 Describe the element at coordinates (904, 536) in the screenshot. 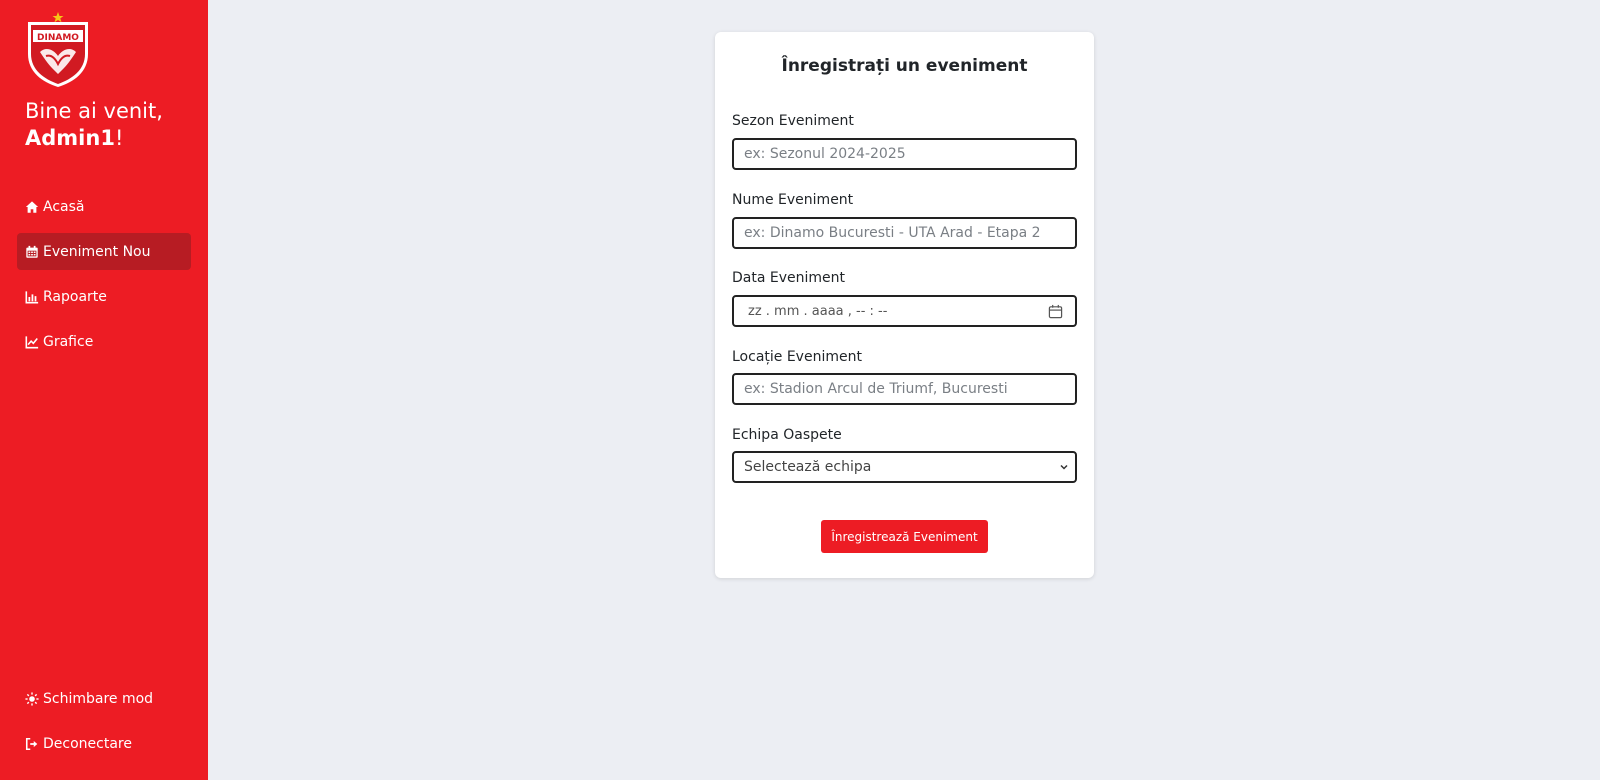

I see `register-event-button: Înregistrează Eveniment` at that location.